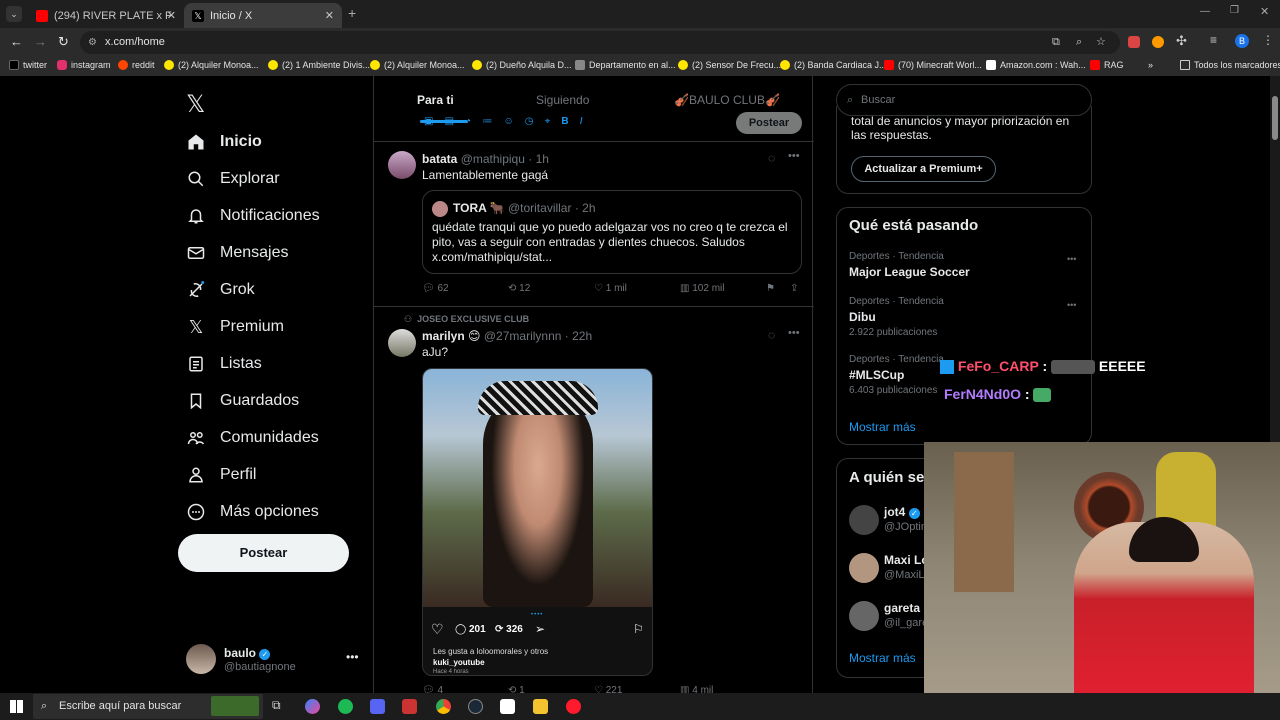 The image size is (1280, 720). Describe the element at coordinates (148, 706) in the screenshot. I see `taskbar-search-input: ⌕ Escribe aquí para buscar` at that location.